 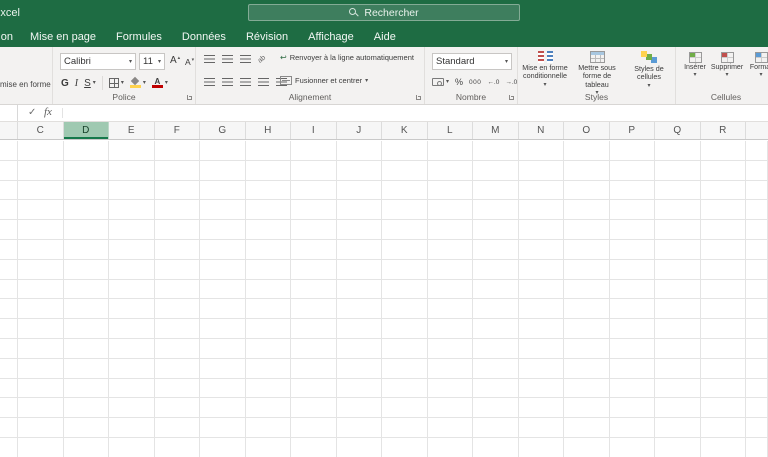 What do you see at coordinates (450, 309) in the screenshot?
I see `cell-L9` at bounding box center [450, 309].